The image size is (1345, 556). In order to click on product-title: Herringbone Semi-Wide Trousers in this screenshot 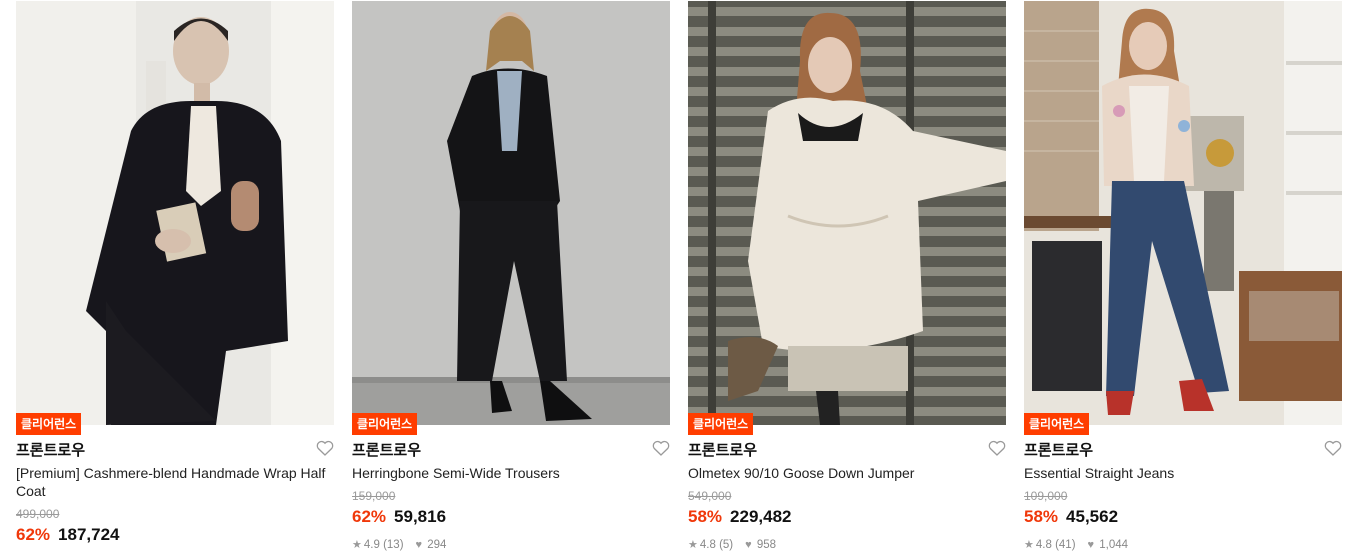, I will do `click(511, 473)`.